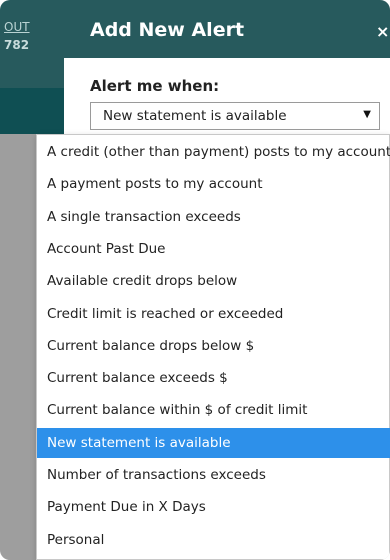 This screenshot has width=390, height=560. Describe the element at coordinates (367, 114) in the screenshot. I see `chevron-down-icon: ▼` at that location.